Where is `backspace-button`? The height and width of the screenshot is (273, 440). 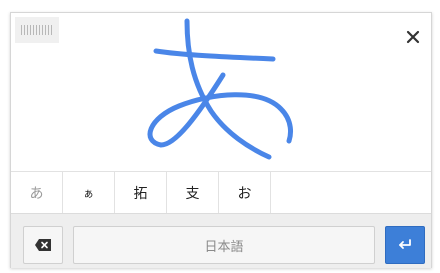
backspace-button is located at coordinates (43, 245).